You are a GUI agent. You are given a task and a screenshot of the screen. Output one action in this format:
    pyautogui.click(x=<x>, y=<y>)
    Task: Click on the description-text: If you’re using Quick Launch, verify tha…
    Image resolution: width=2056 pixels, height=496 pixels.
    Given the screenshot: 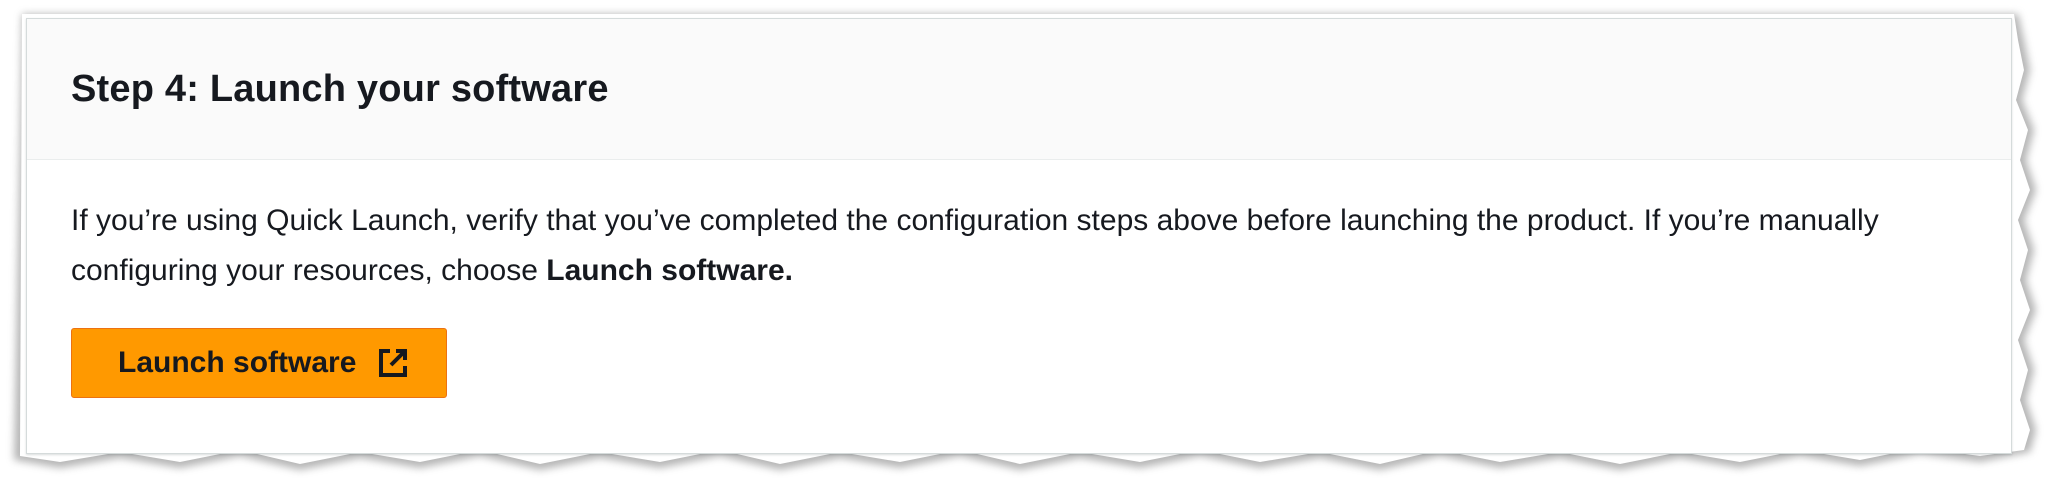 What is the action you would take?
    pyautogui.click(x=975, y=245)
    